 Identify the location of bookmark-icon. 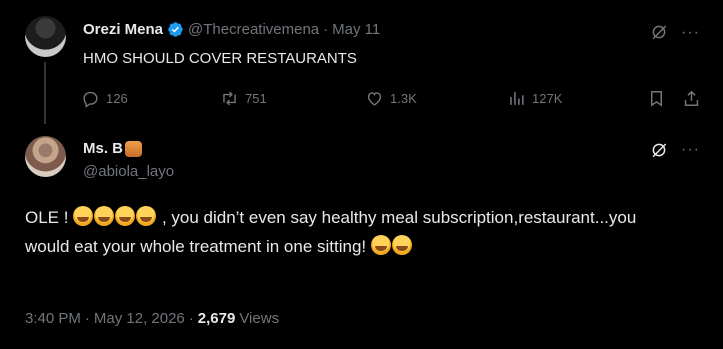
(656, 99).